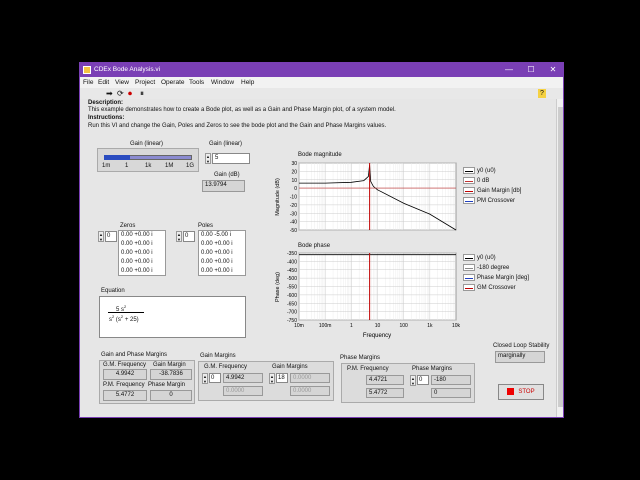 The width and height of the screenshot is (640, 480). I want to click on gm-frequency-value: 4.9942, so click(125, 374).